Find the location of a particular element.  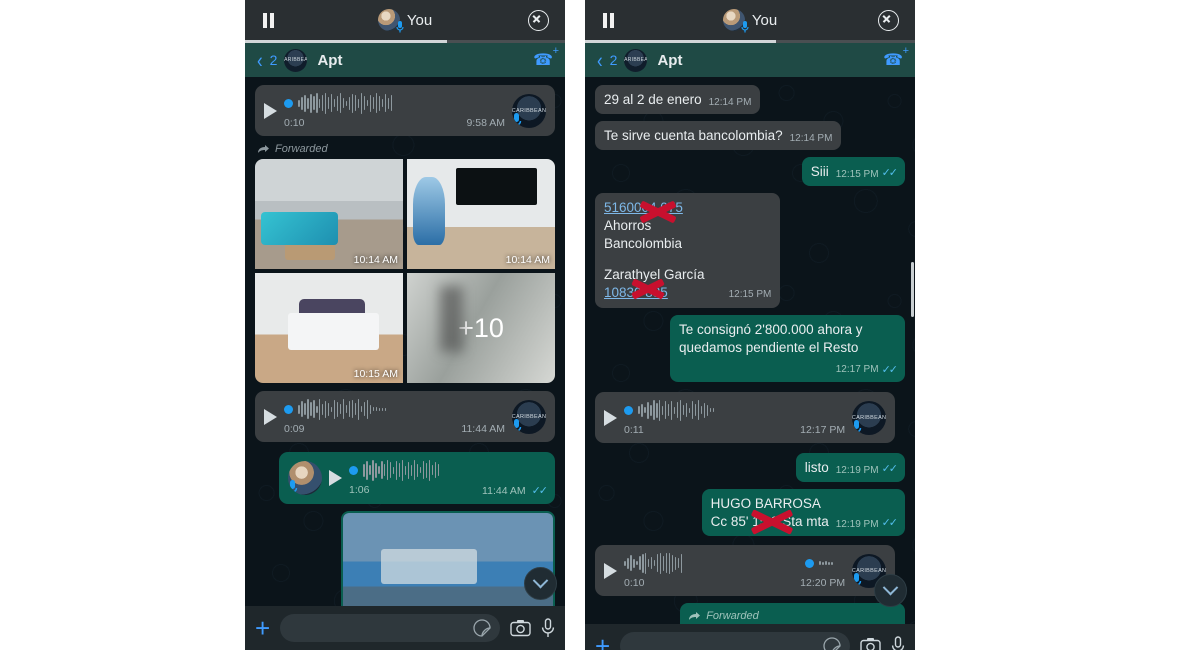

message-timestamp: 12:15 PM is located at coordinates (857, 174).